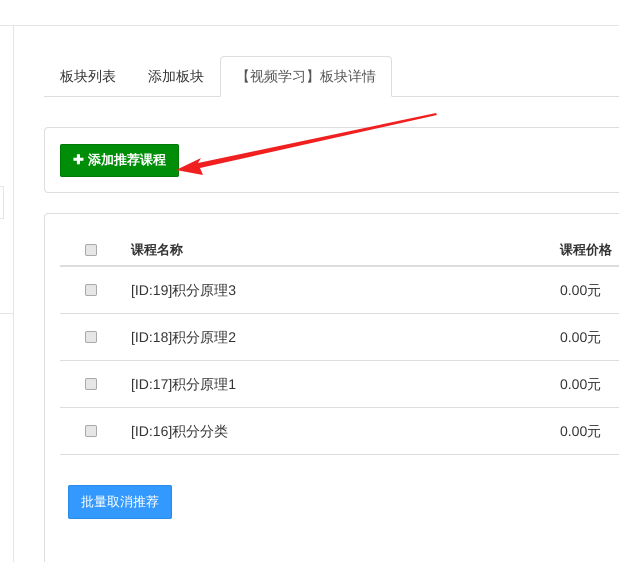 This screenshot has height=562, width=619. I want to click on table-cell-text: [ID:17]积分原理1, so click(184, 384).